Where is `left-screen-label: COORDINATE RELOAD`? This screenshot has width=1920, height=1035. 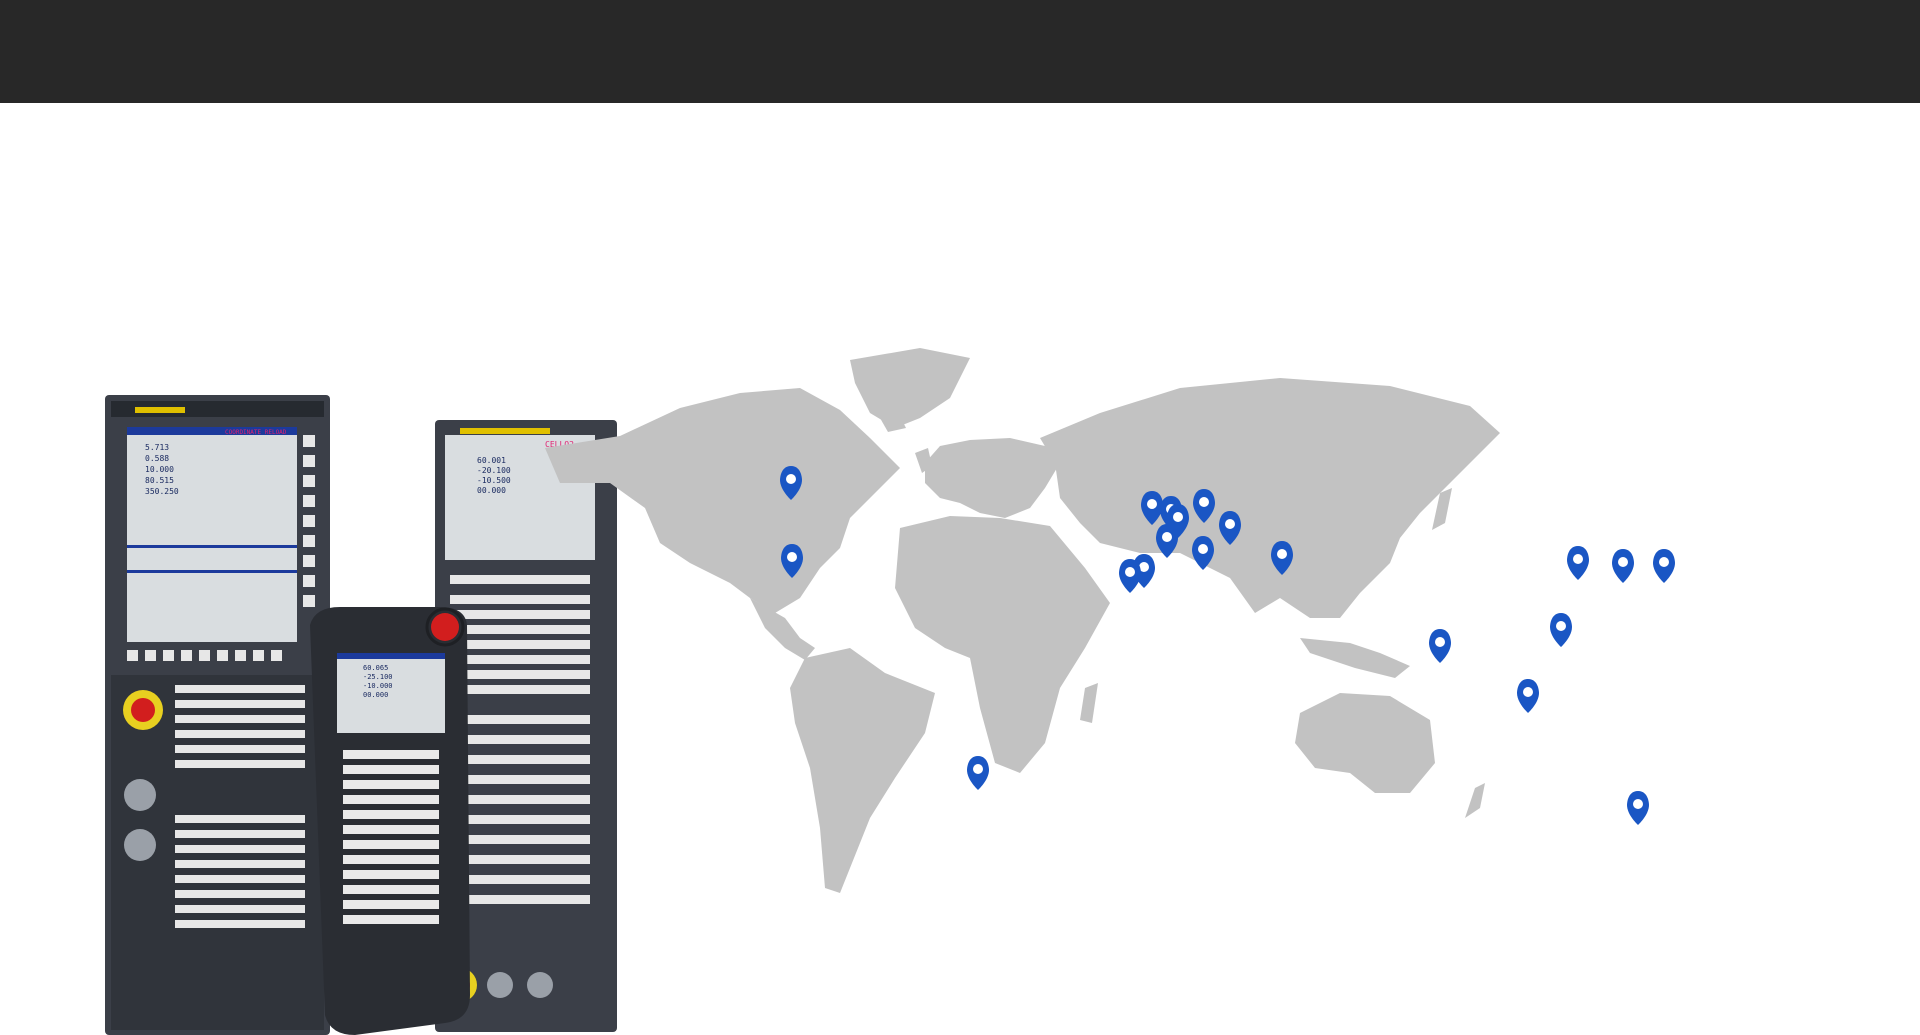
left-screen-label: COORDINATE RELOAD is located at coordinates (256, 432).